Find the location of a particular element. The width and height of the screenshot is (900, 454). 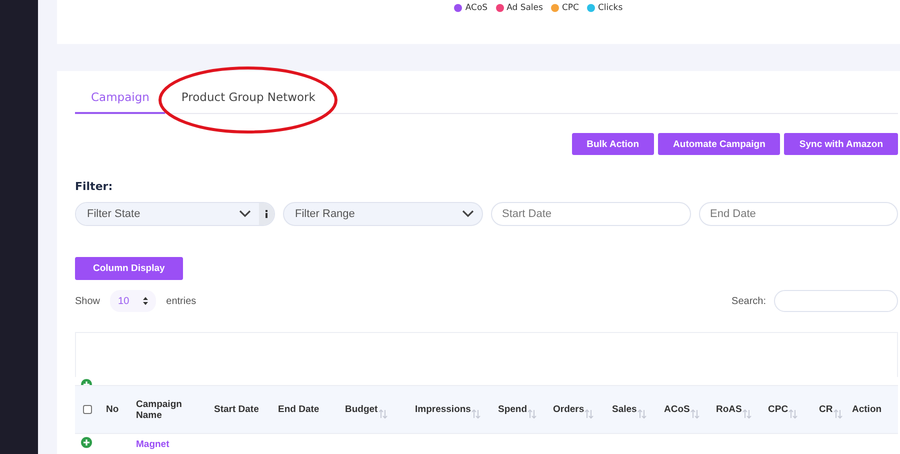

column-header: RoAS is located at coordinates (729, 409).